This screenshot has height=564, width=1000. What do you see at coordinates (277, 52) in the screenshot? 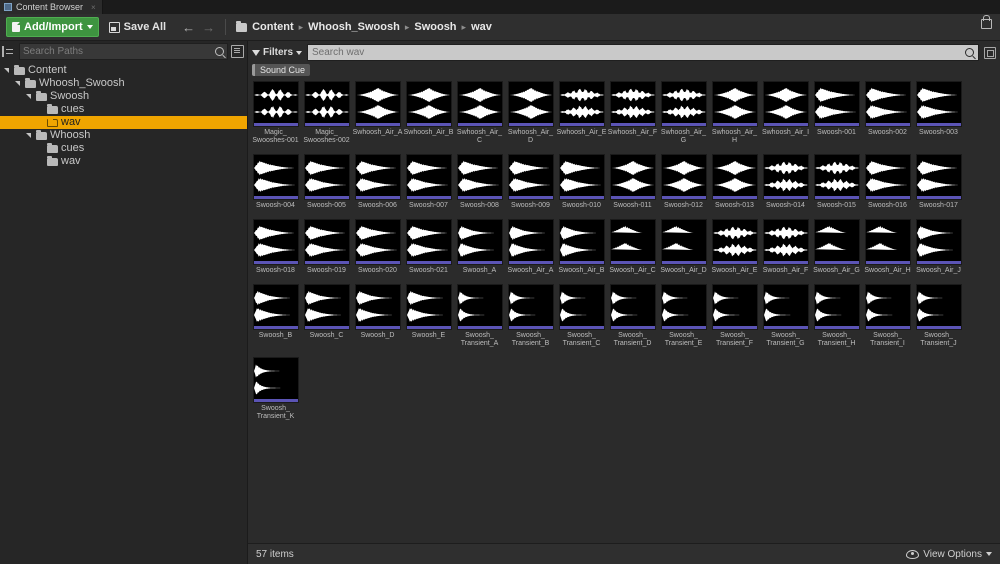
I see `filters-button: Filters` at bounding box center [277, 52].